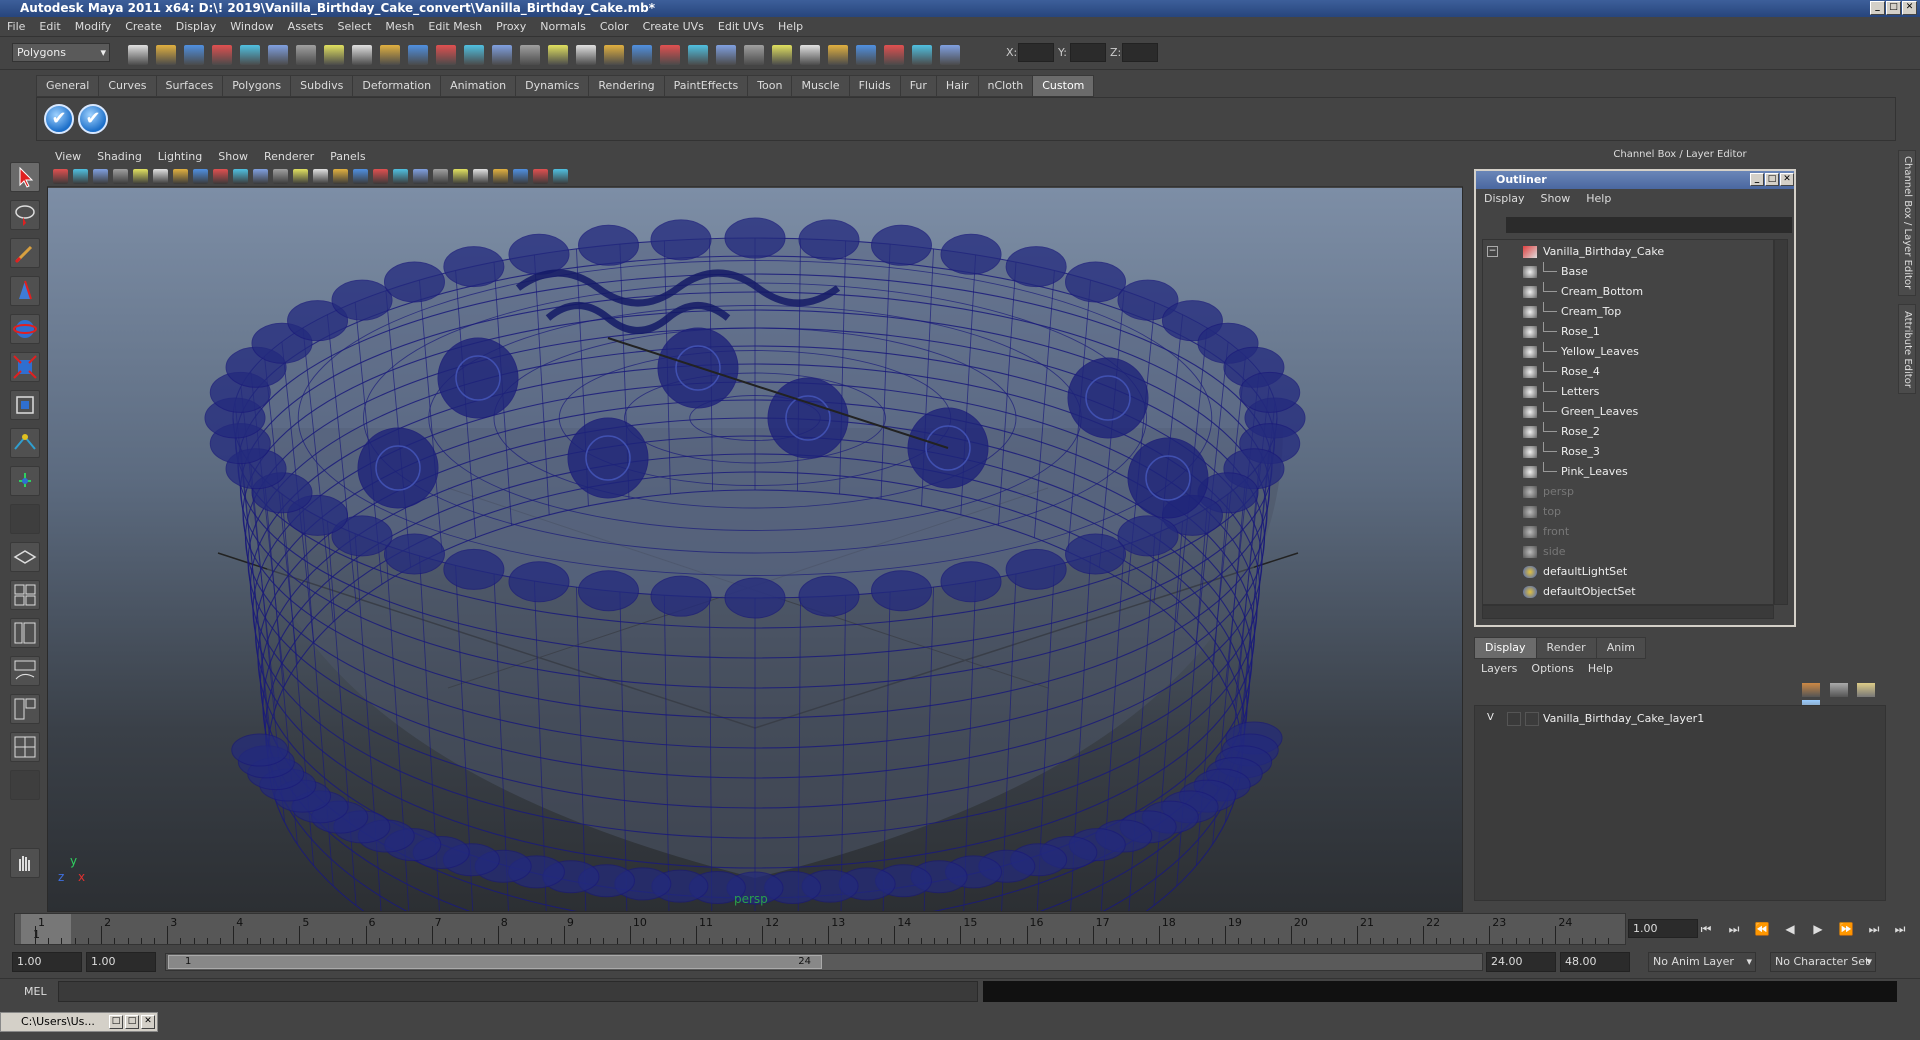 The image size is (1920, 1040). What do you see at coordinates (121, 962) in the screenshot?
I see `playback-start-field: 1.00` at bounding box center [121, 962].